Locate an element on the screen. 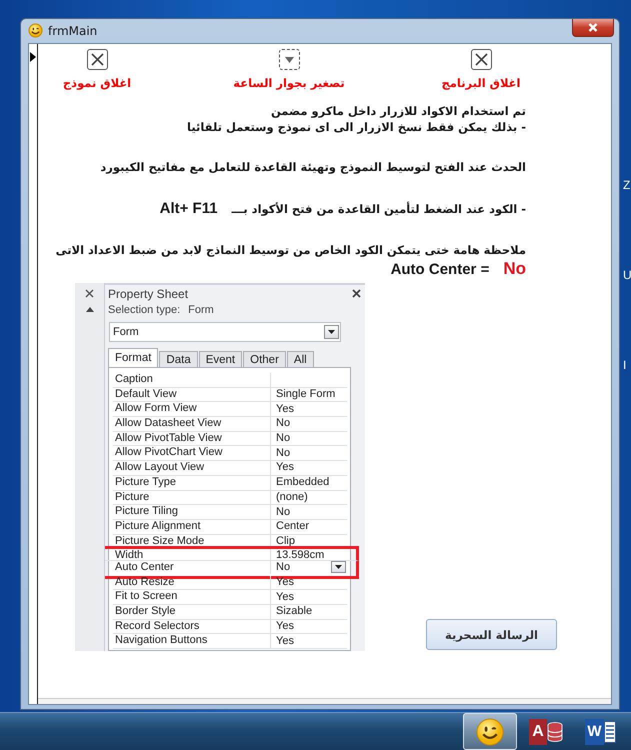  magic-message-button: الرسالة السحرية is located at coordinates (491, 634).